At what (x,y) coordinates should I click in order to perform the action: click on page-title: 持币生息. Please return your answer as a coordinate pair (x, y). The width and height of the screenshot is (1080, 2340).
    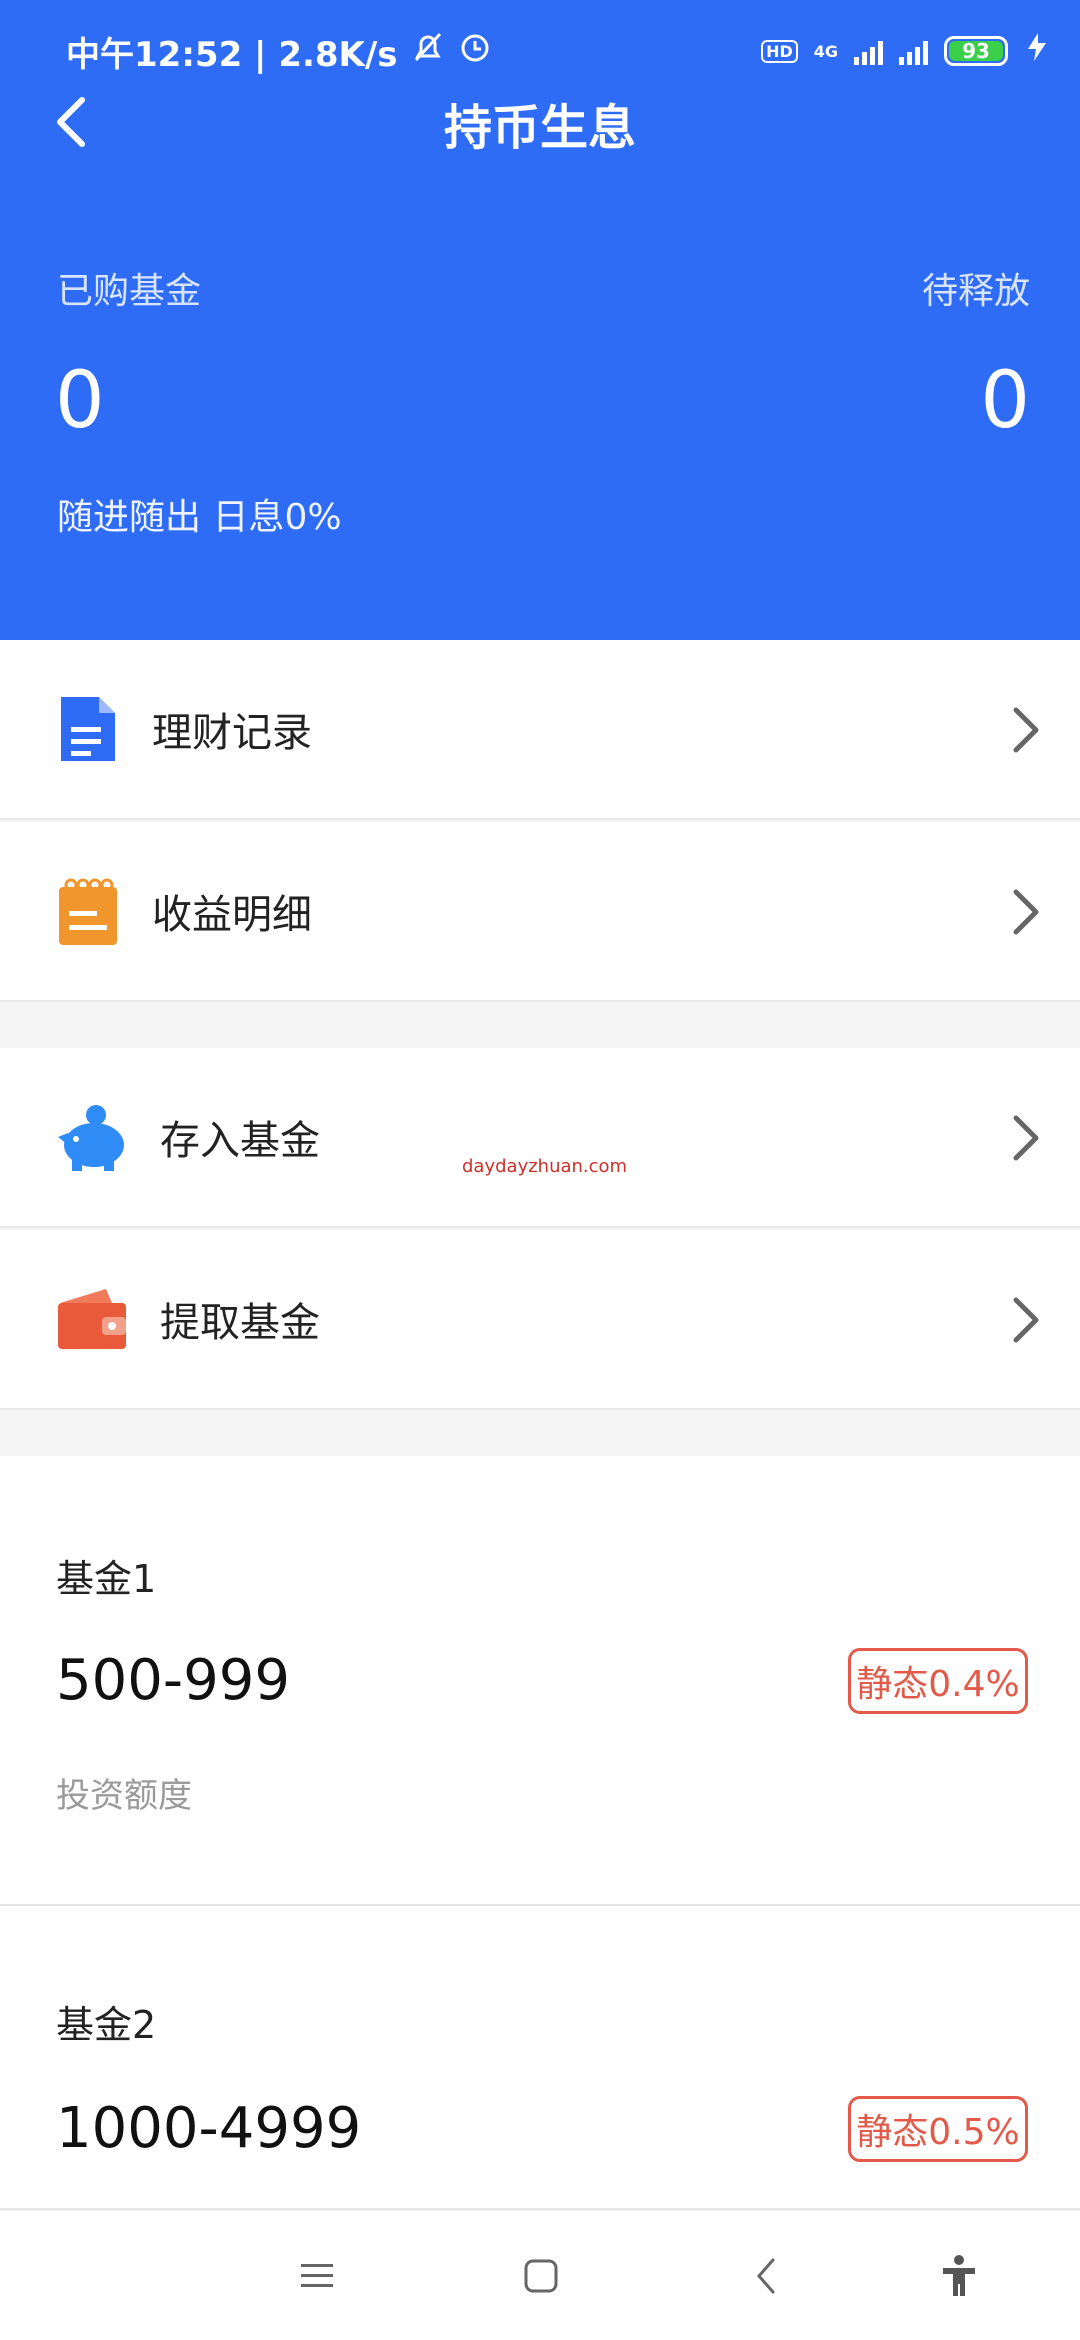
    Looking at the image, I should click on (539, 128).